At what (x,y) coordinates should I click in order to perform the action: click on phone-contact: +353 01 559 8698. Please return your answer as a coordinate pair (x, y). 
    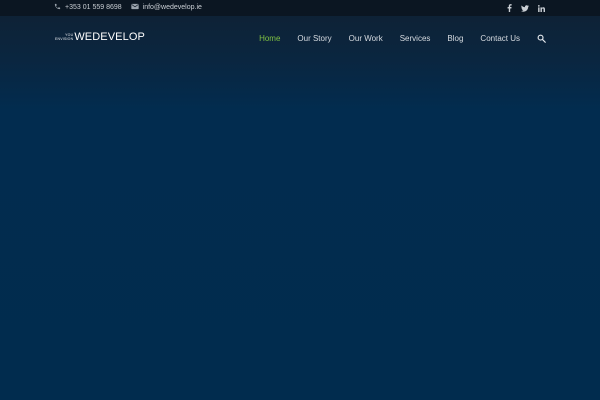
    Looking at the image, I should click on (88, 7).